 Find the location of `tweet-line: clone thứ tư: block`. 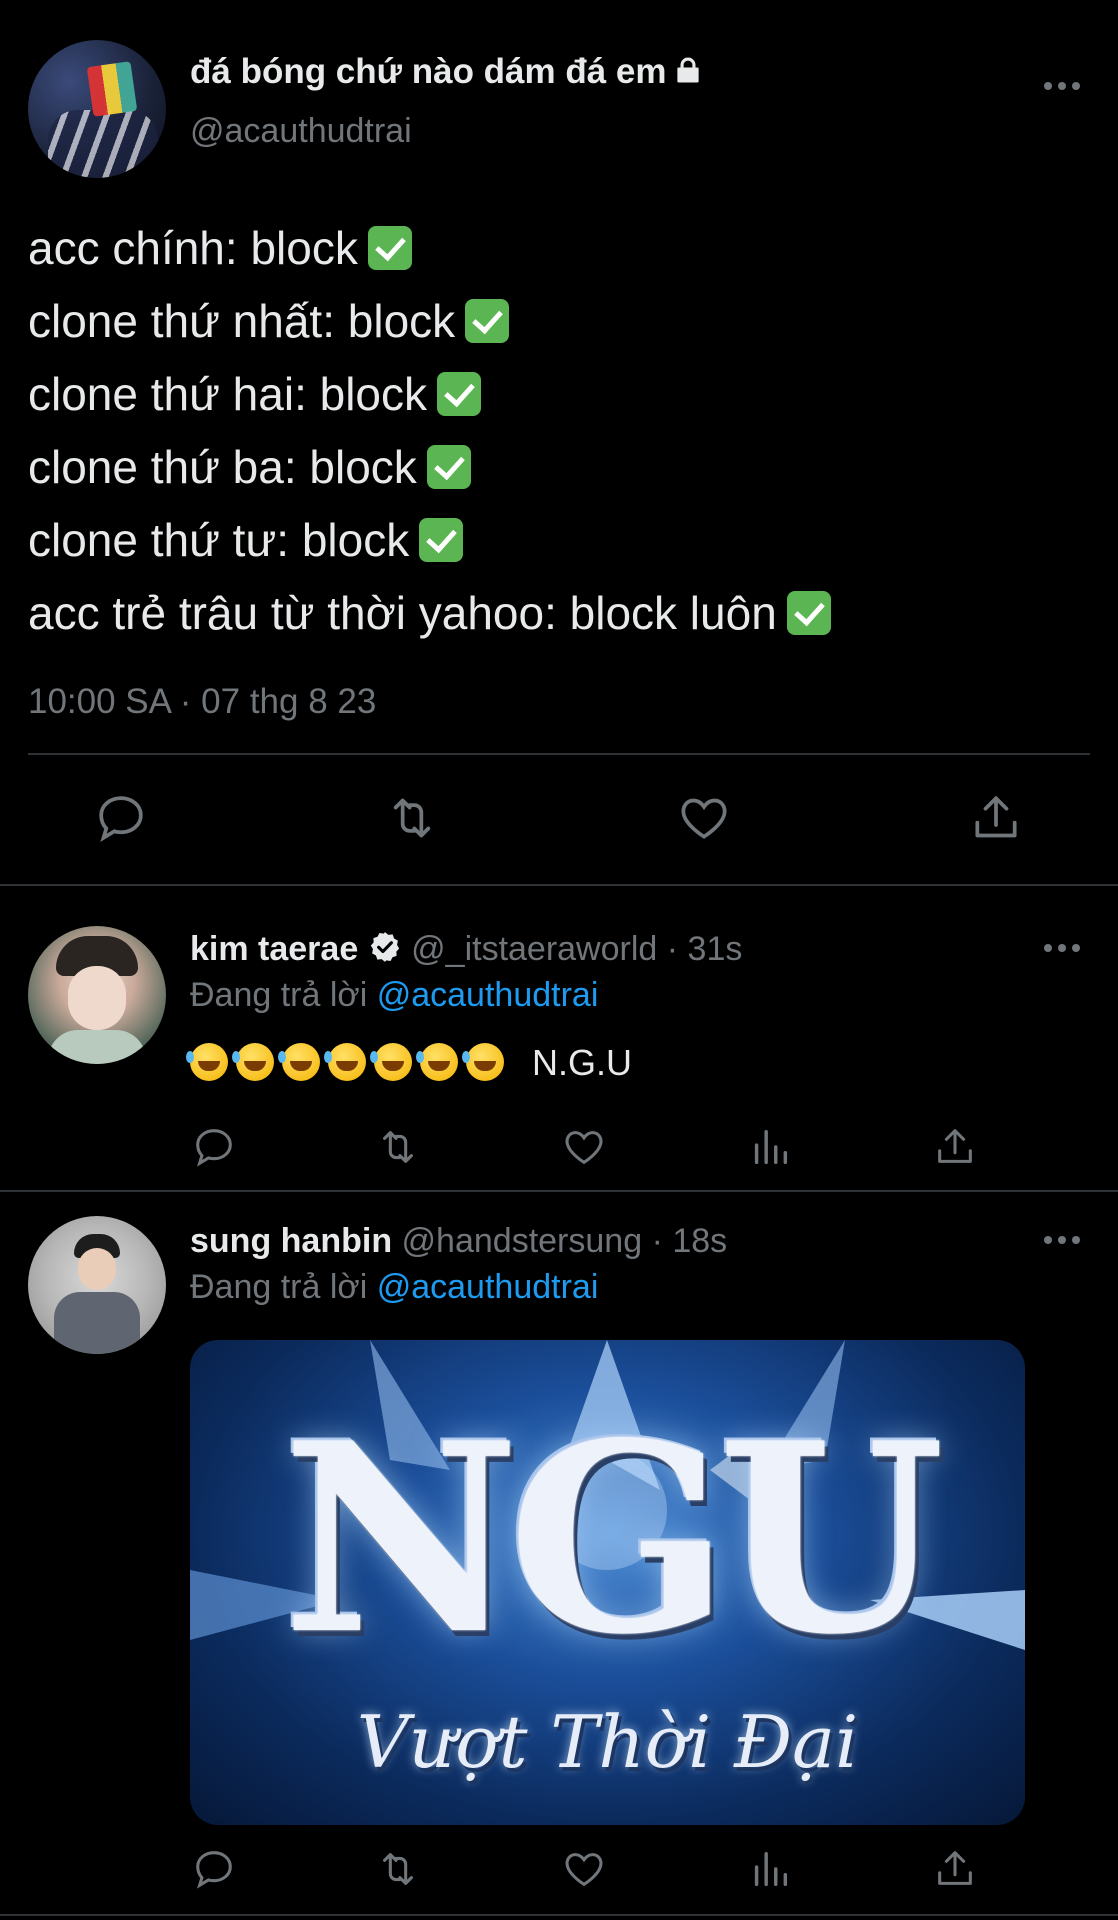

tweet-line: clone thứ tư: block is located at coordinates (429, 540).